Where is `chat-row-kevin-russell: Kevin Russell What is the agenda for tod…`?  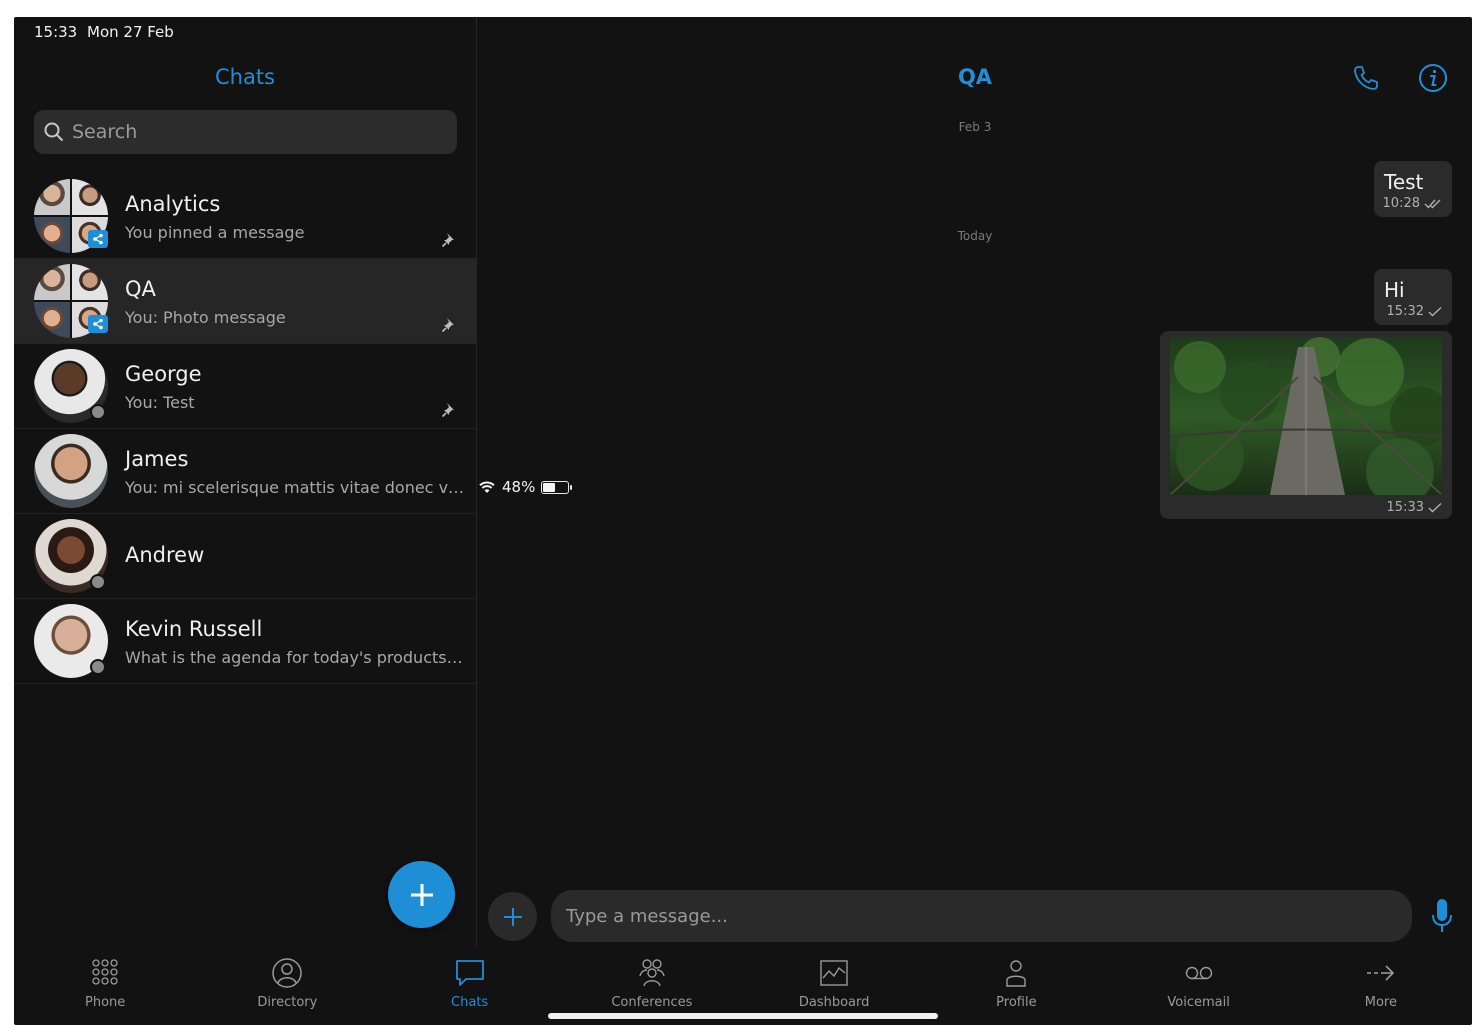
chat-row-kevin-russell: Kevin Russell What is the agenda for tod… is located at coordinates (245, 641).